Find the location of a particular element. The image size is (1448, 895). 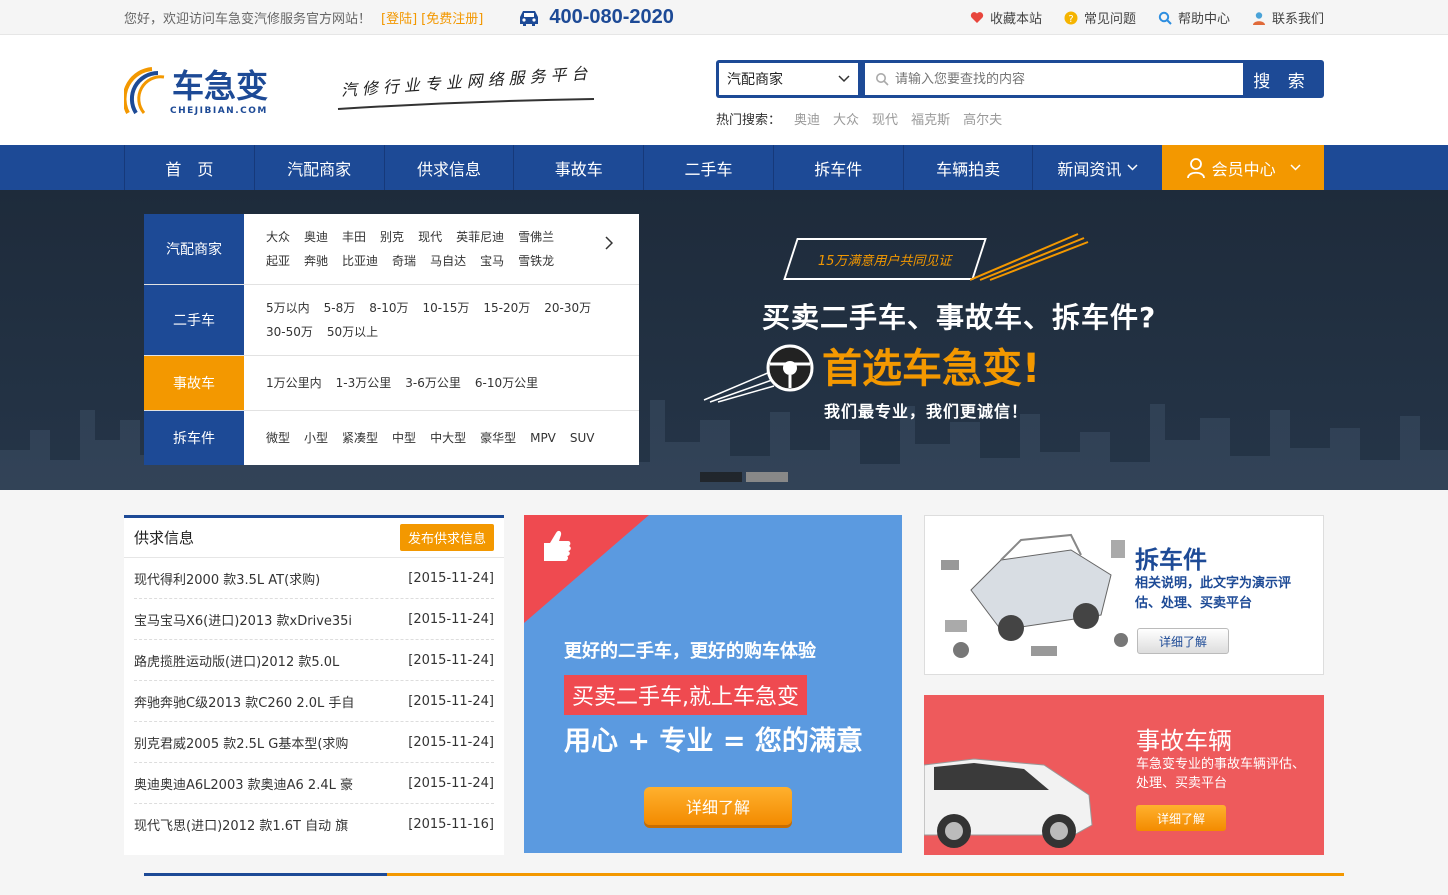

category-link: 30-50万 is located at coordinates (289, 332).